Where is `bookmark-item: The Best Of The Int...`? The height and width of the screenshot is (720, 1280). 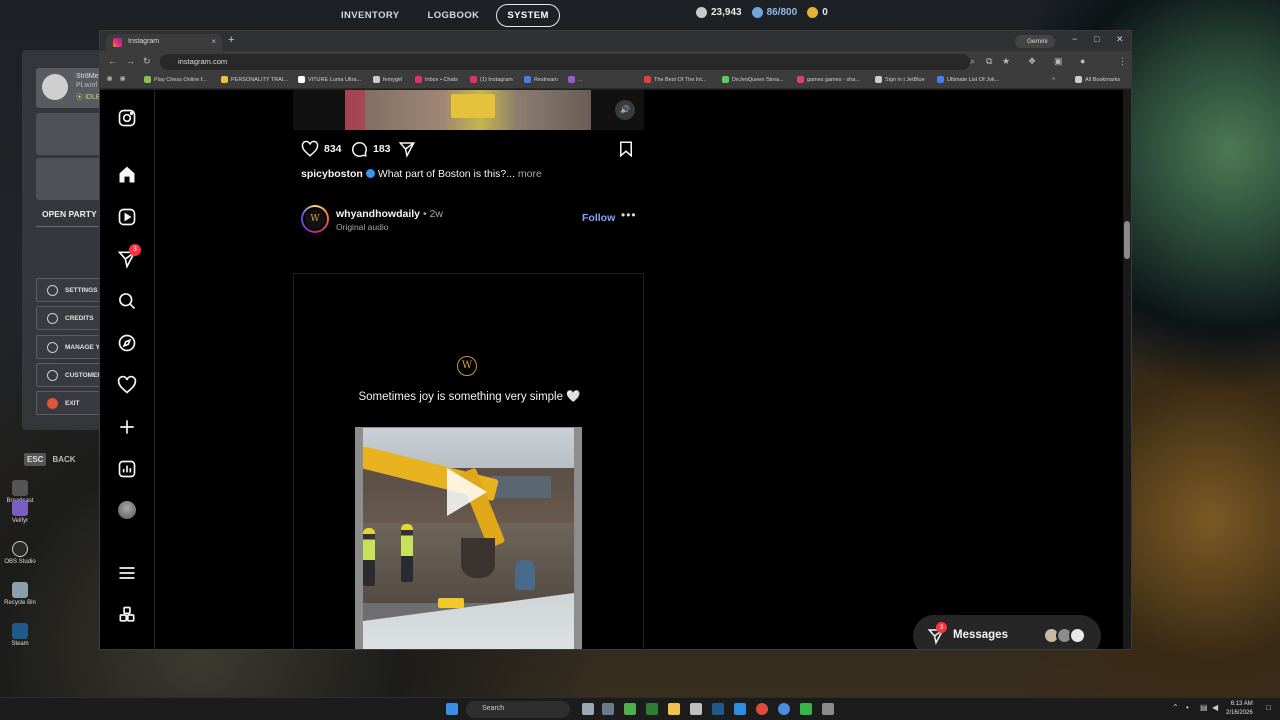
bookmark-item: The Best Of The Int... is located at coordinates (675, 79).